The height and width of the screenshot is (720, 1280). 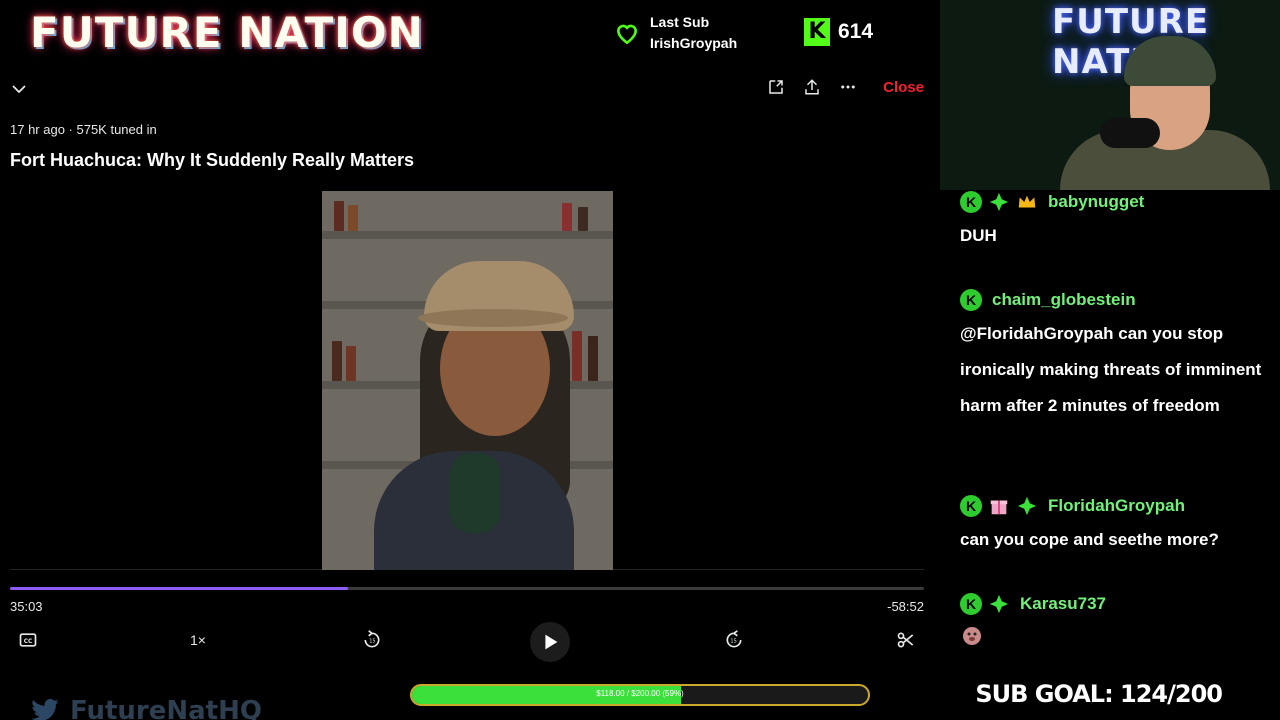 I want to click on last-sub-label: Last Sub, so click(x=680, y=22).